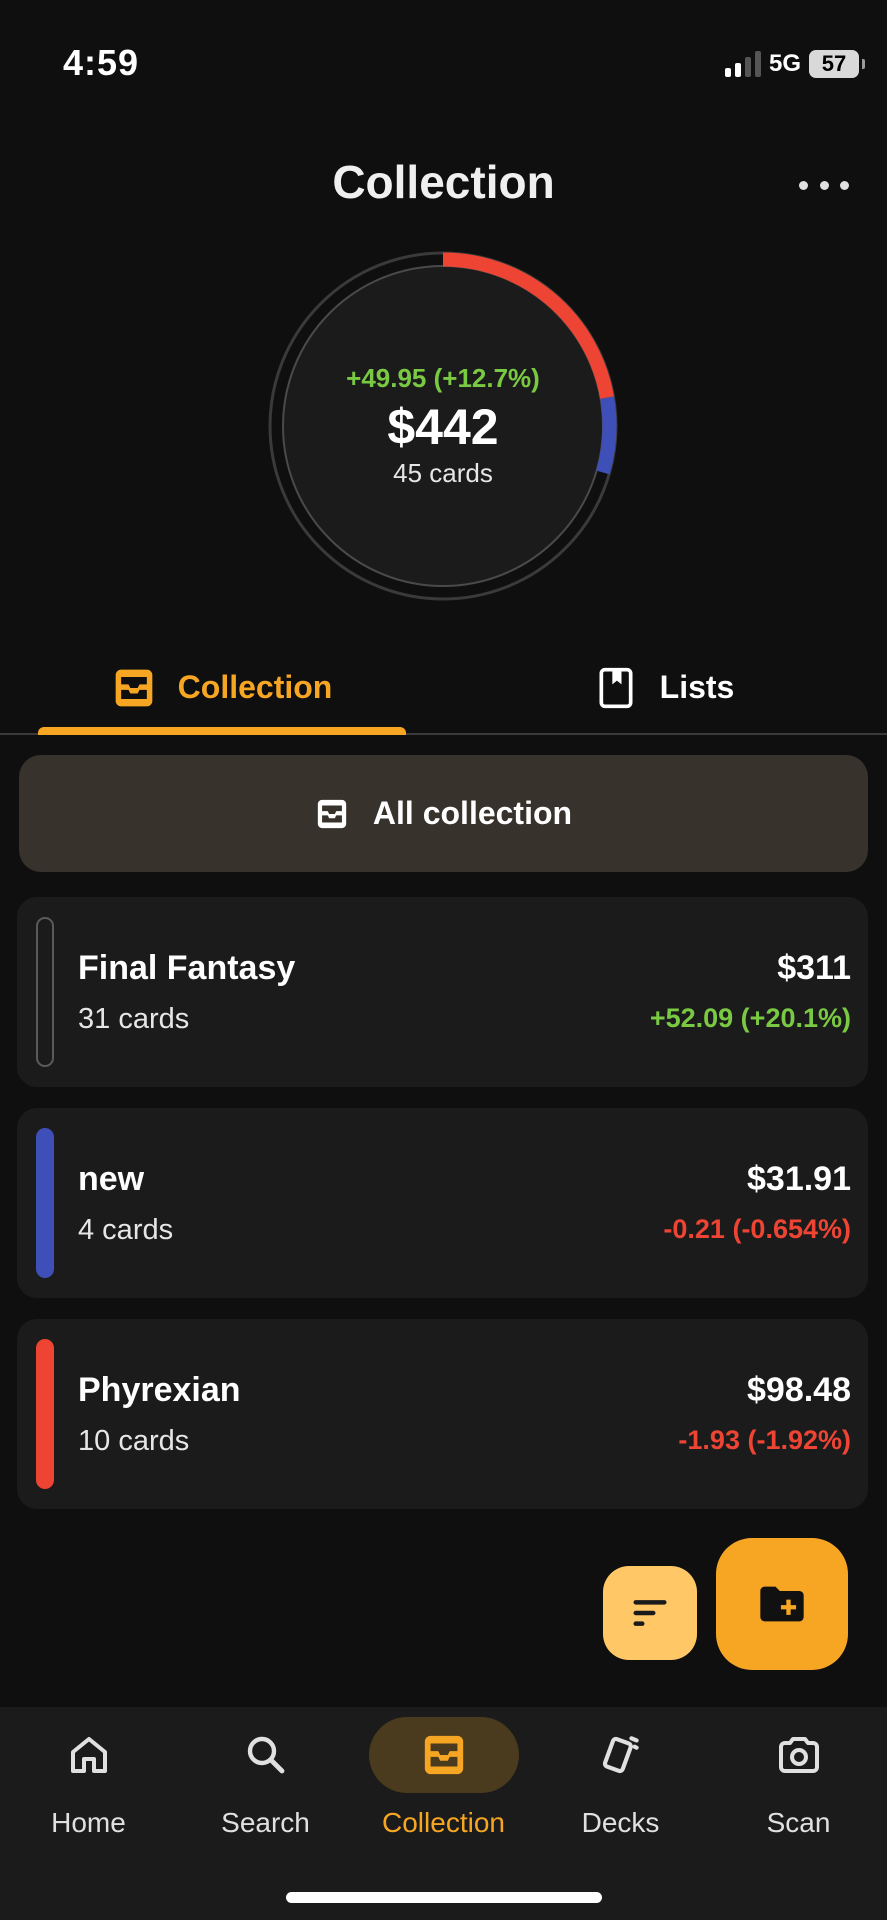 The image size is (887, 1920). Describe the element at coordinates (134, 1441) in the screenshot. I see `list-card-count: 10 cards` at that location.